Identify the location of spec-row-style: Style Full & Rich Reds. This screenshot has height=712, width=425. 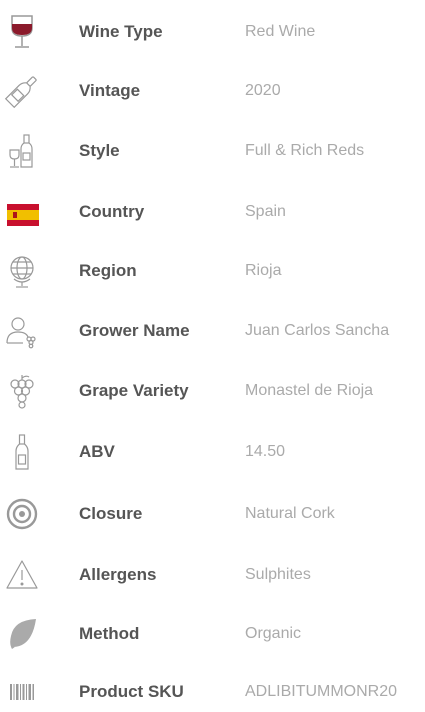
(212, 151).